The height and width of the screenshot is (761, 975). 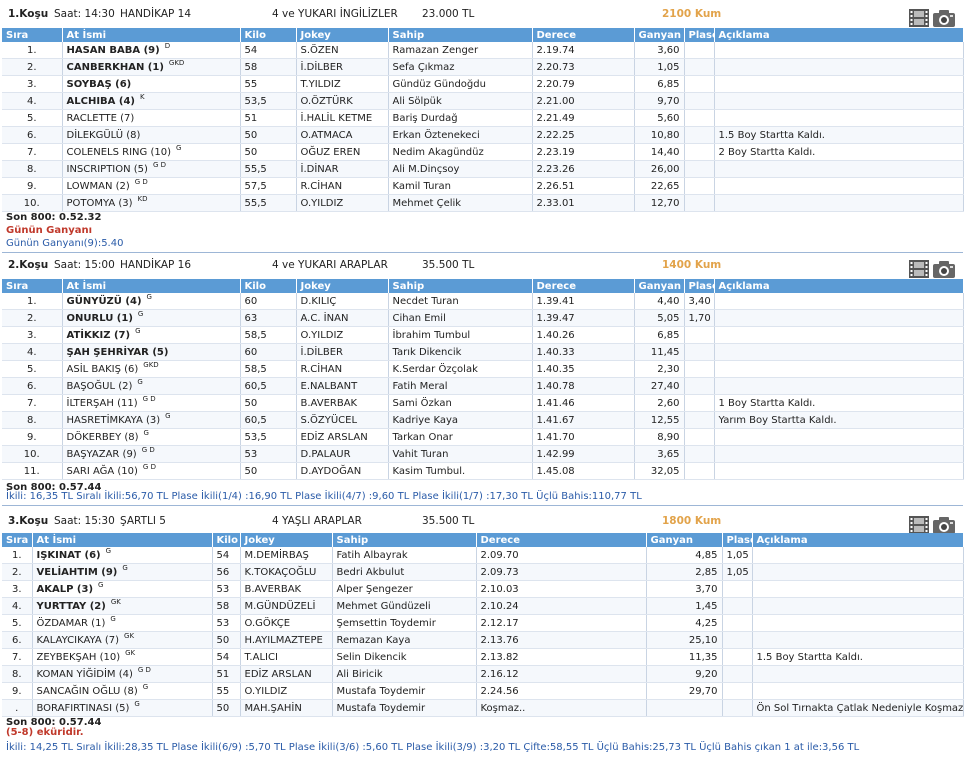 What do you see at coordinates (69, 555) in the screenshot?
I see `horse-name: IŞKINAT (6)` at bounding box center [69, 555].